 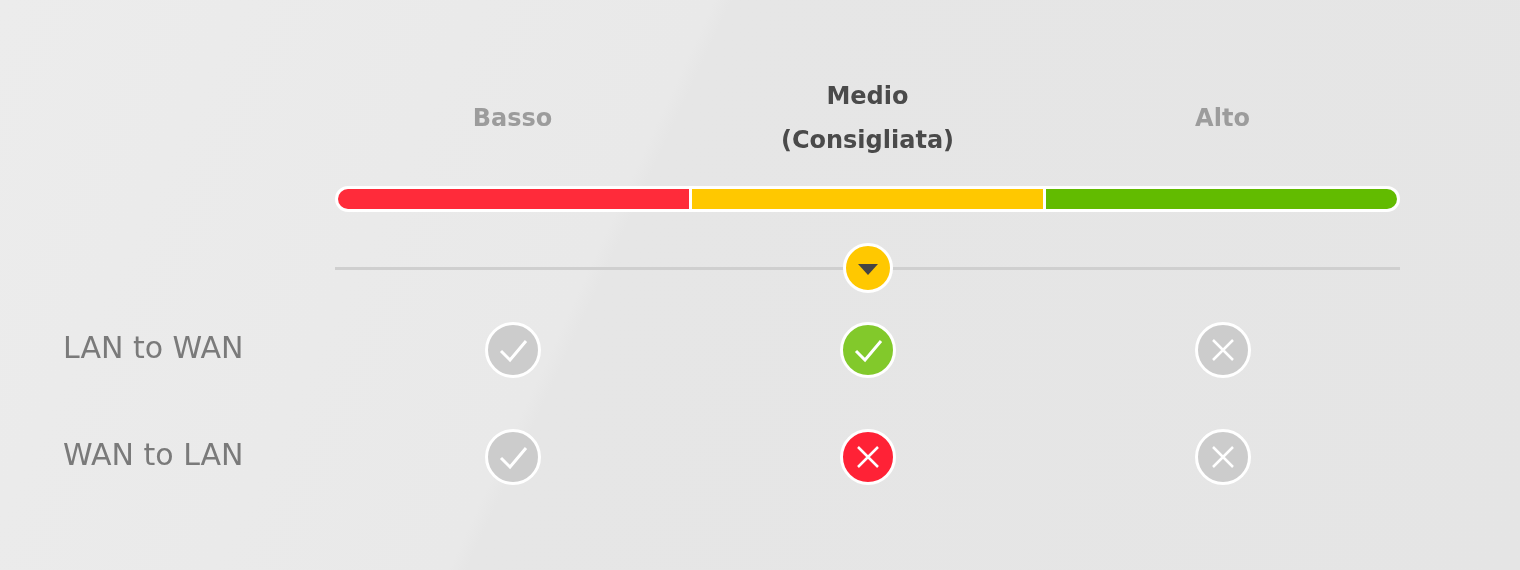 I want to click on rule-label: LAN to WAN, so click(x=153, y=347).